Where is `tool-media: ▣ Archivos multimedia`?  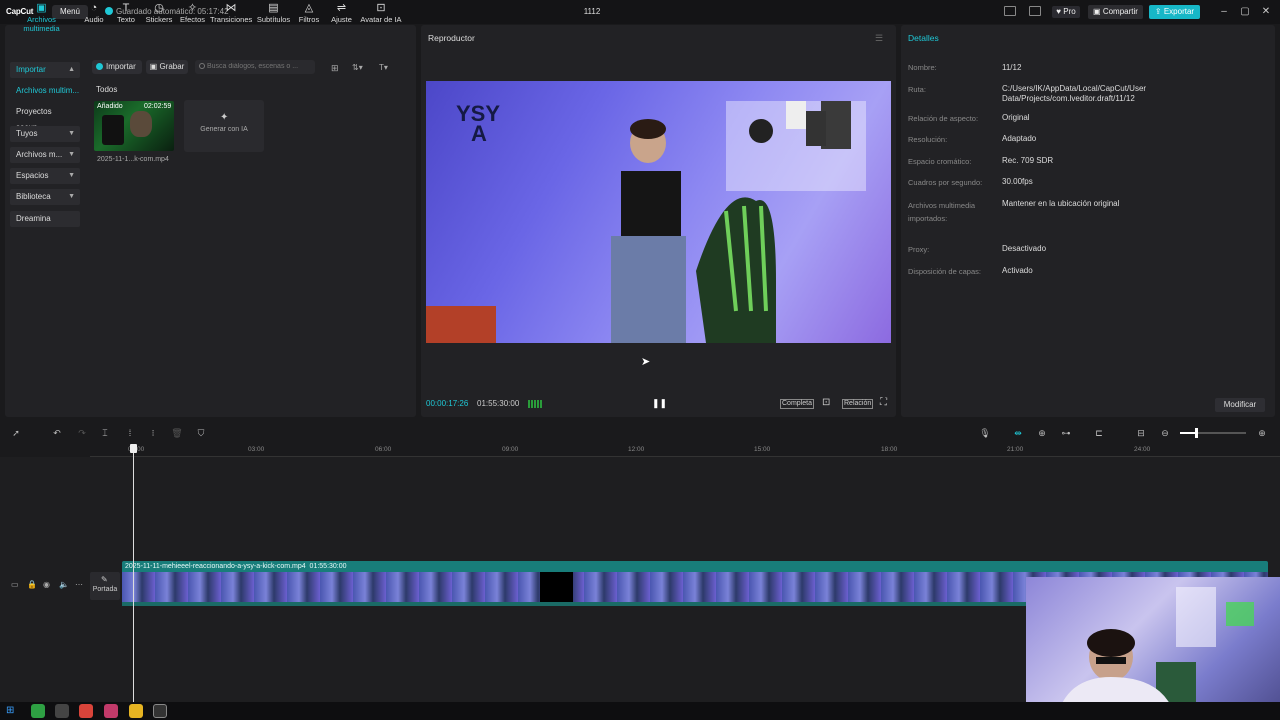 tool-media: ▣ Archivos multimedia is located at coordinates (41, 17).